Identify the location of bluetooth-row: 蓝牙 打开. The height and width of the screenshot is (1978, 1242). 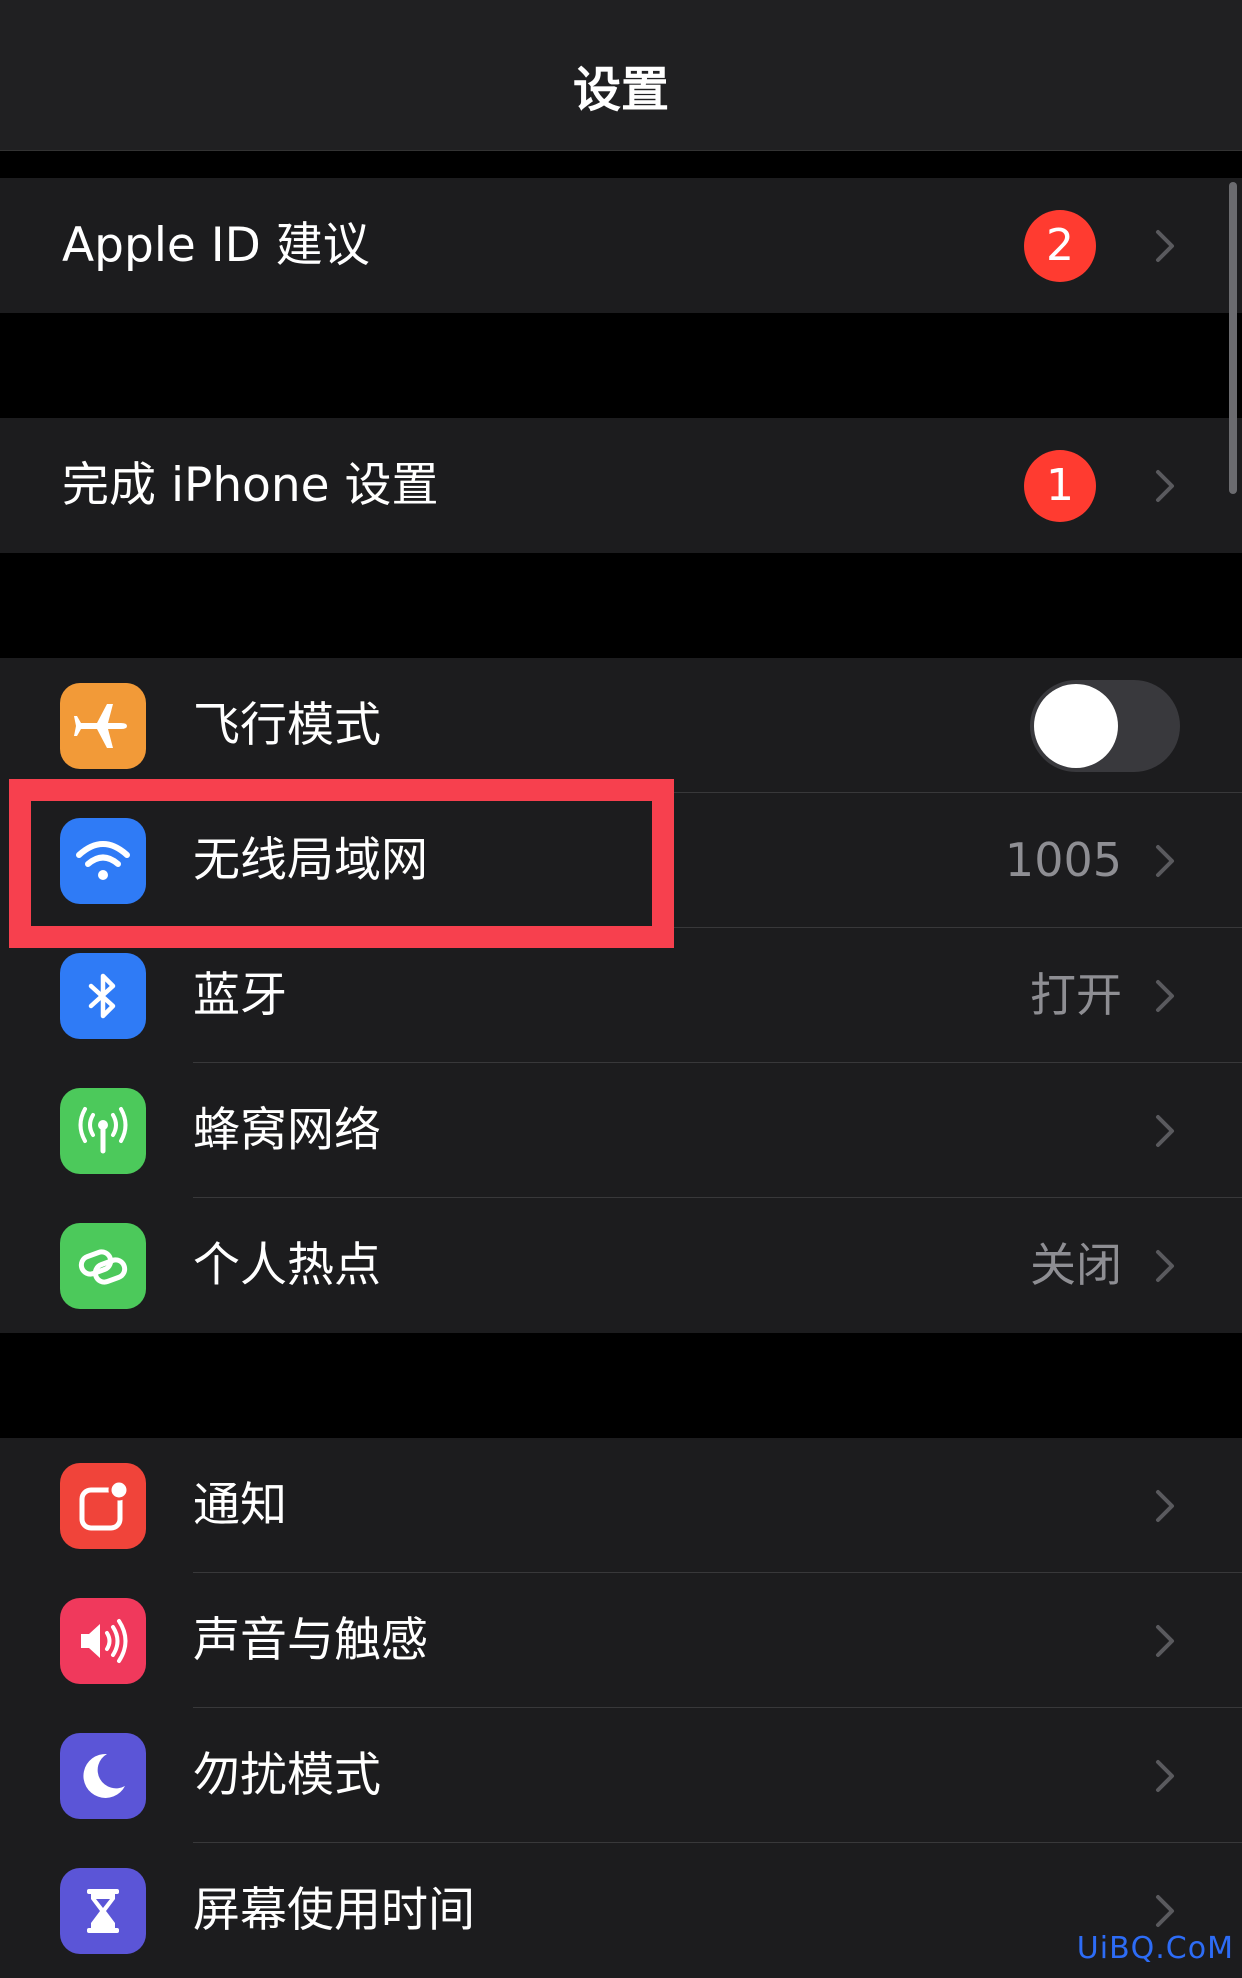
(621, 995).